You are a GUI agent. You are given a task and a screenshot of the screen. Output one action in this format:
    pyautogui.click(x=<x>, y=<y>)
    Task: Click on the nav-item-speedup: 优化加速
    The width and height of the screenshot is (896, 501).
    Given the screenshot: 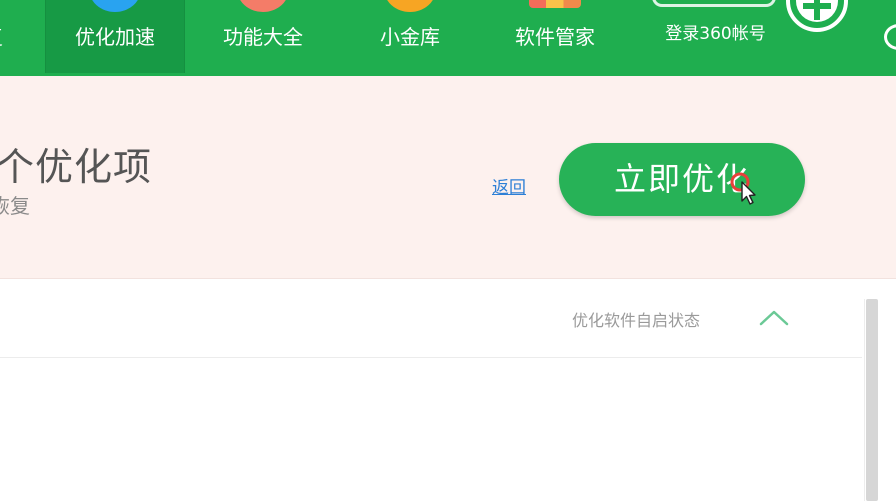 What is the action you would take?
    pyautogui.click(x=115, y=36)
    